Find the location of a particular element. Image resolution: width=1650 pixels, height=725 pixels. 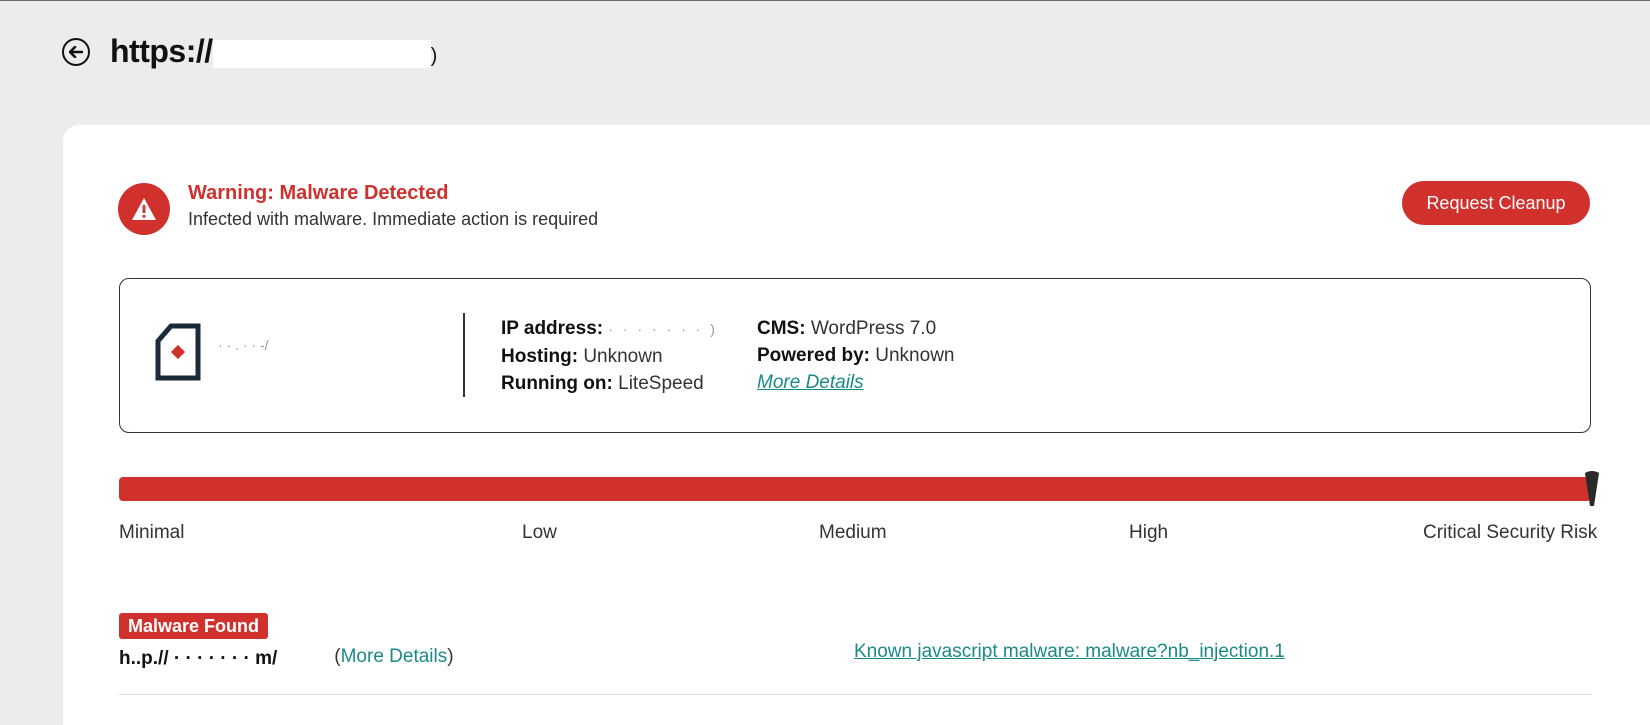

risk-label-low: Low is located at coordinates (539, 532).